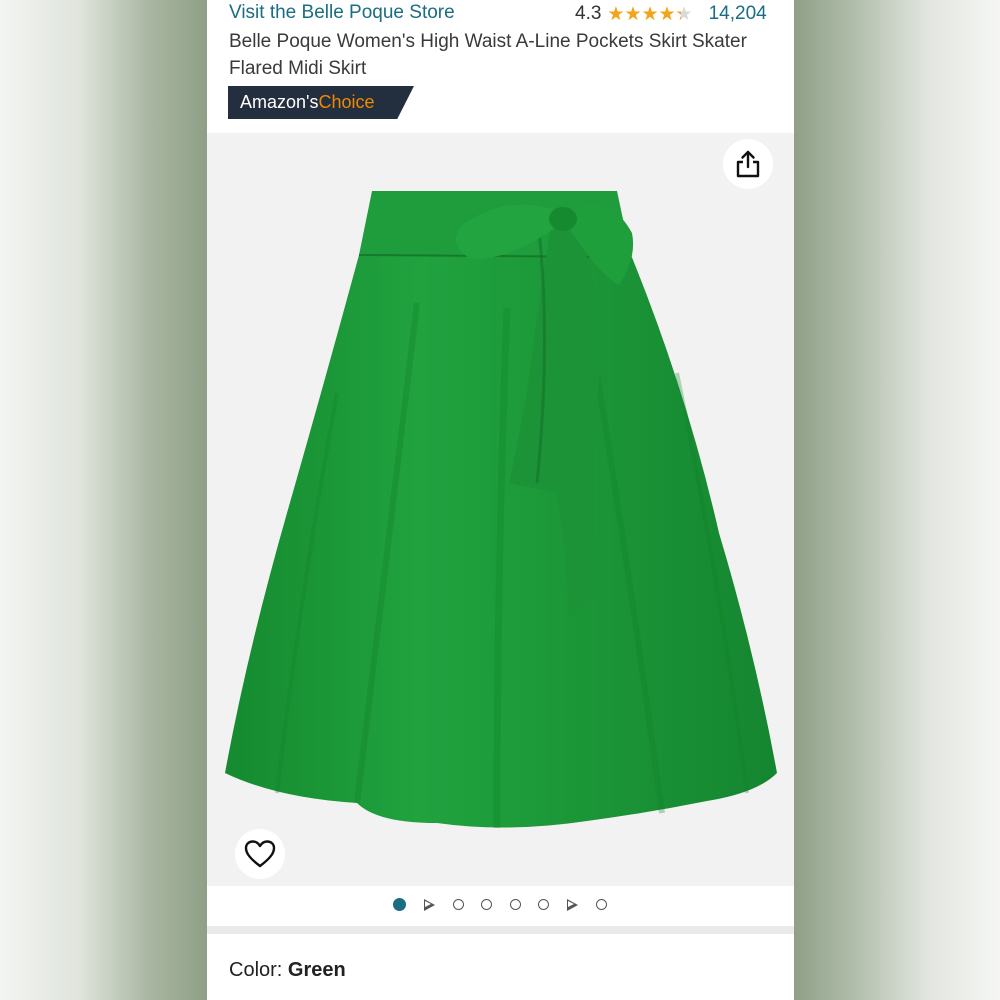 This screenshot has height=1000, width=1000. I want to click on star-rating-icon: ★★★★★ ★★★★★, so click(650, 14).